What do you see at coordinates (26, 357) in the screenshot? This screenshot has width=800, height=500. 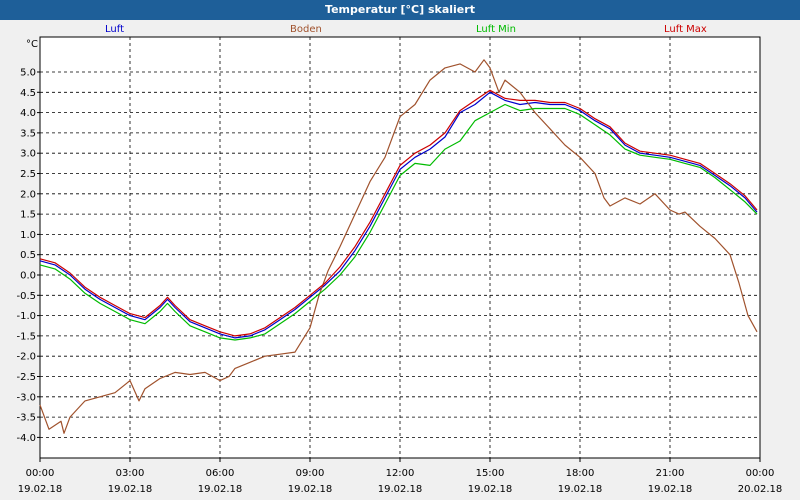 I see `y-tick-label: -2.0` at bounding box center [26, 357].